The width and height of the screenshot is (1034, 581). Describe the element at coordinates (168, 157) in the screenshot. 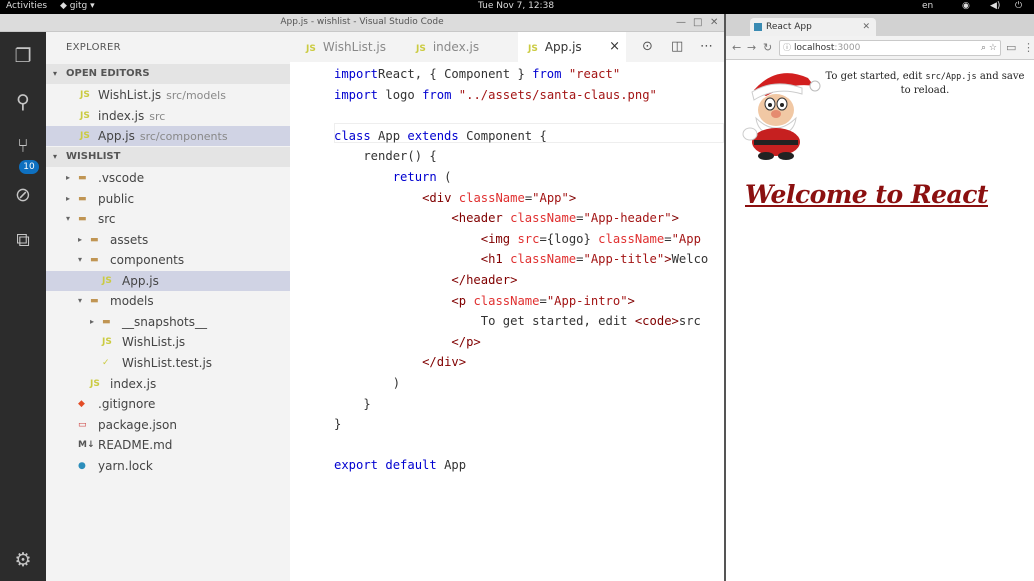

I see `project-header: ▾ WISHLIST` at that location.